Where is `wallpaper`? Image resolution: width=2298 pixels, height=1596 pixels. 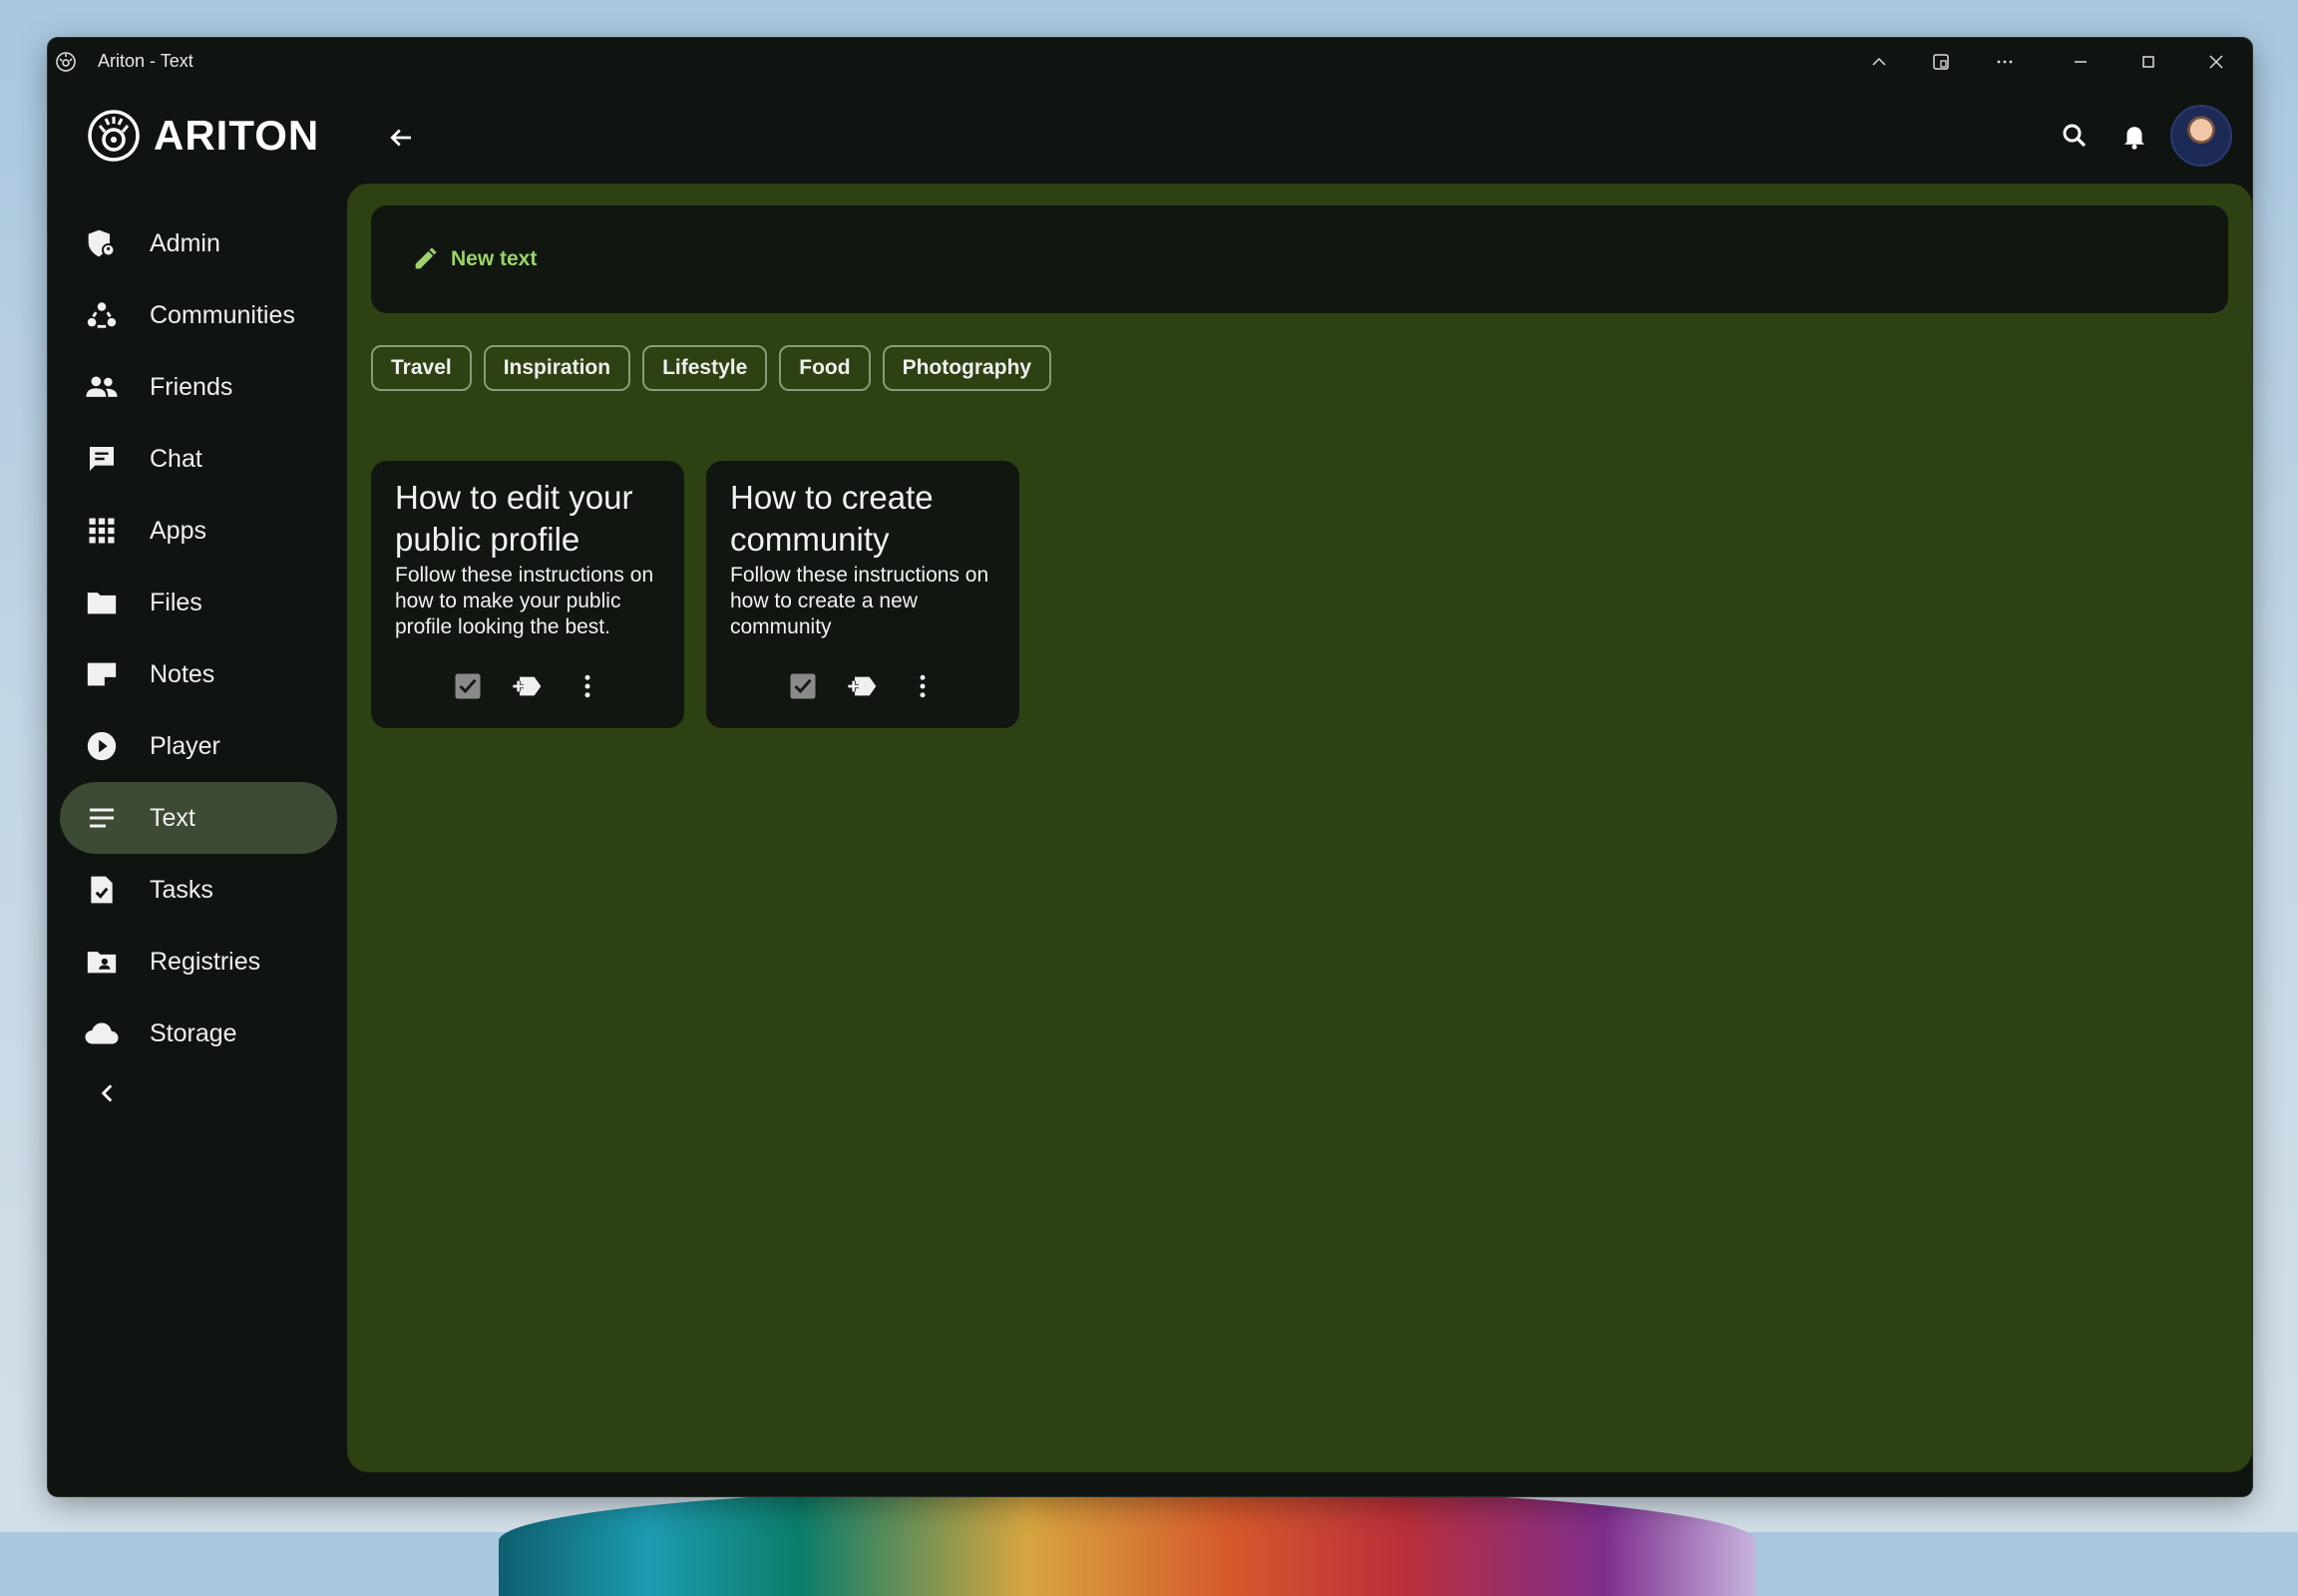
wallpaper is located at coordinates (1127, 1541).